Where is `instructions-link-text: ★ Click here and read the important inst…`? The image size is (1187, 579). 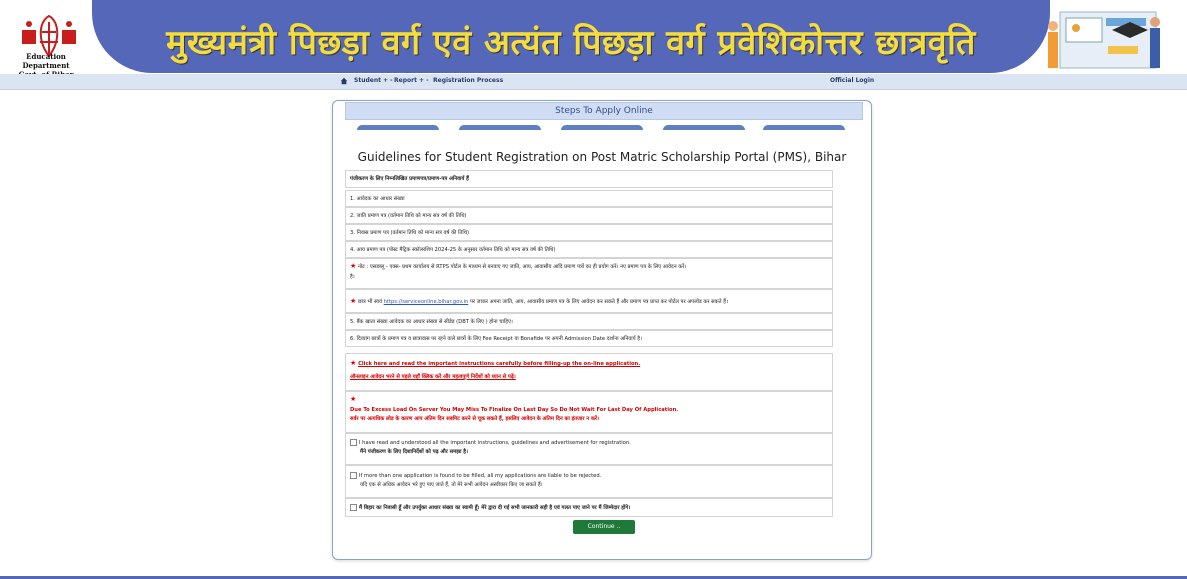
instructions-link-text: ★ Click here and read the important inst… is located at coordinates (495, 363).